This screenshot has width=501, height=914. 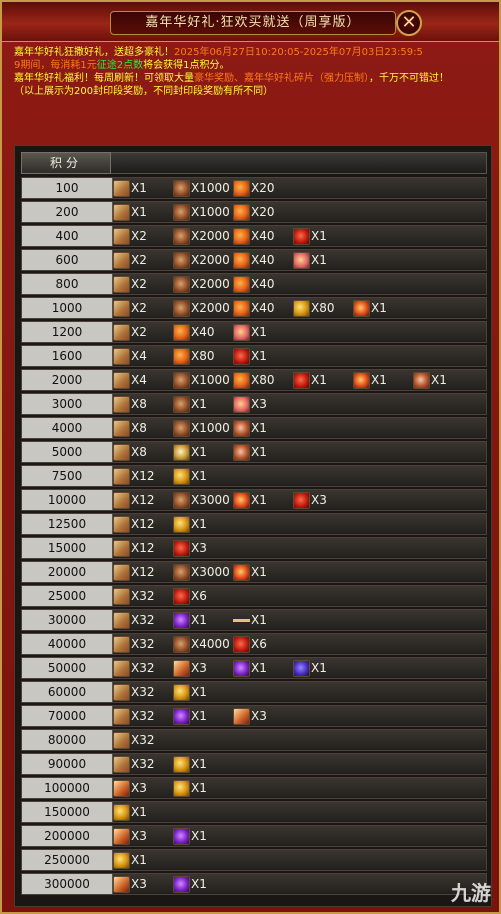 I want to click on score-cell: 250000, so click(x=67, y=860).